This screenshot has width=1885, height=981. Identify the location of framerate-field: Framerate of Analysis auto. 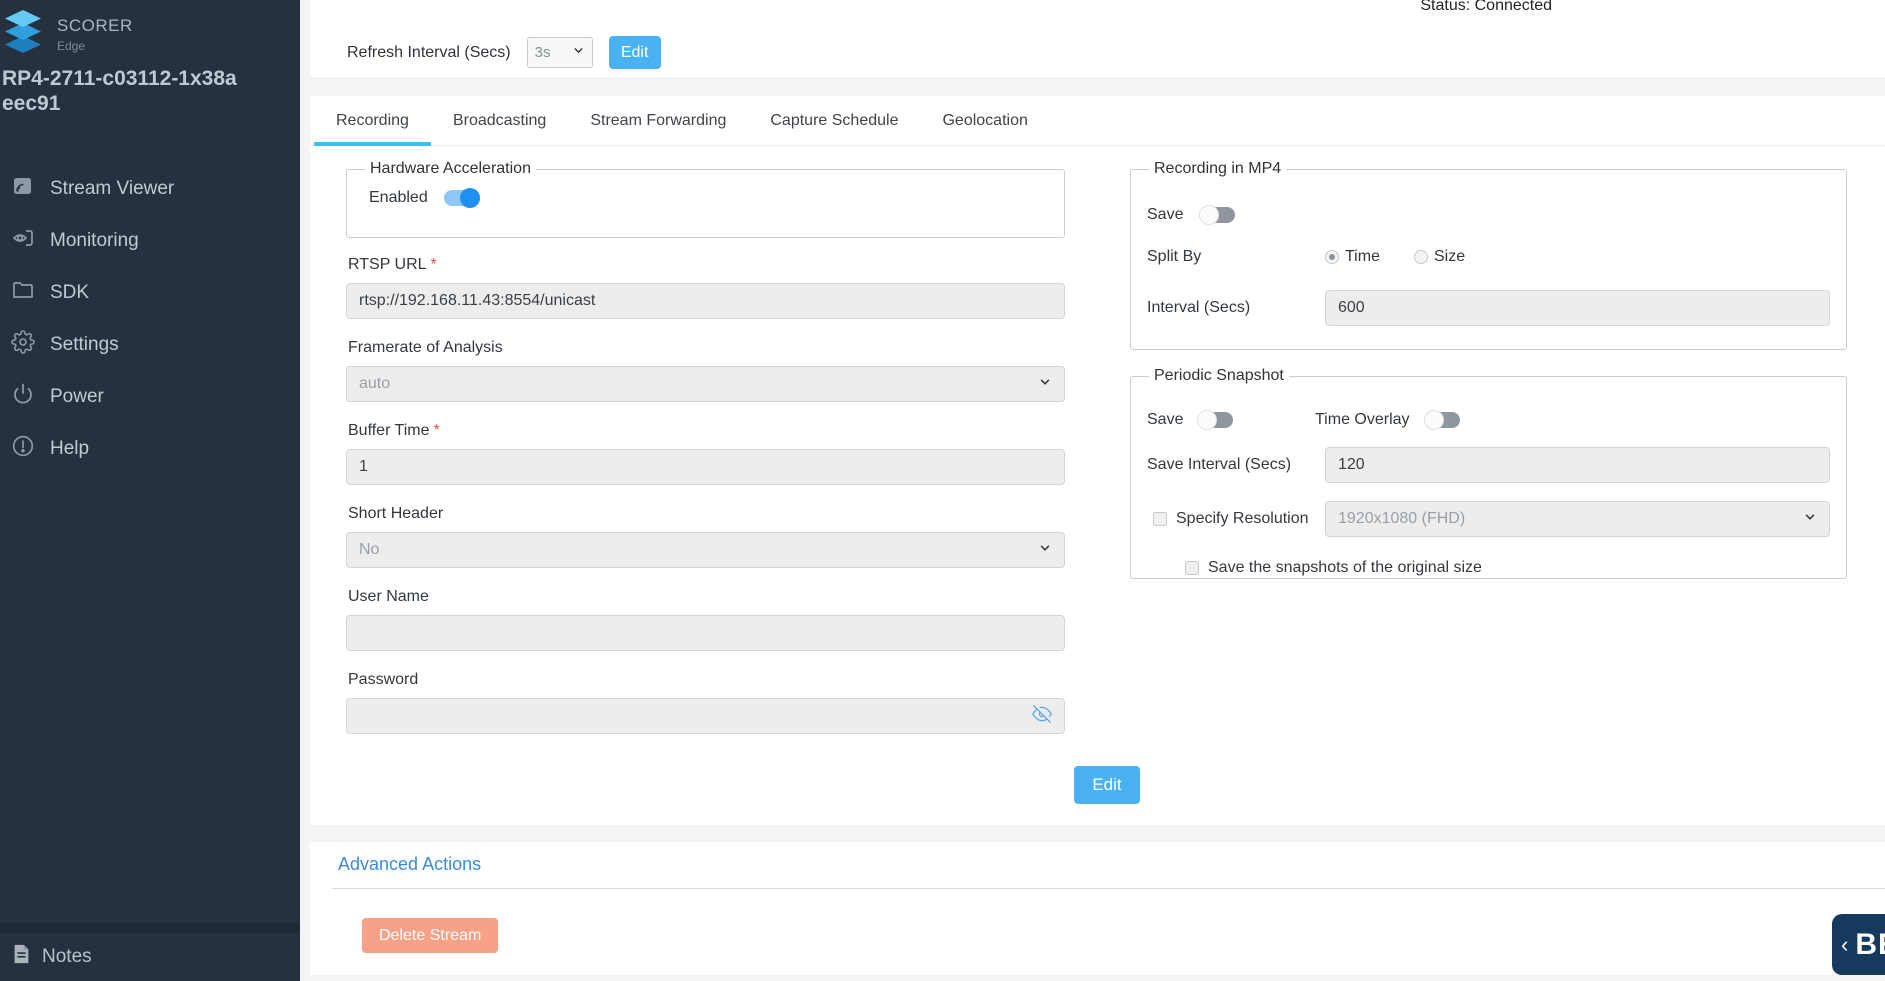
(705, 370).